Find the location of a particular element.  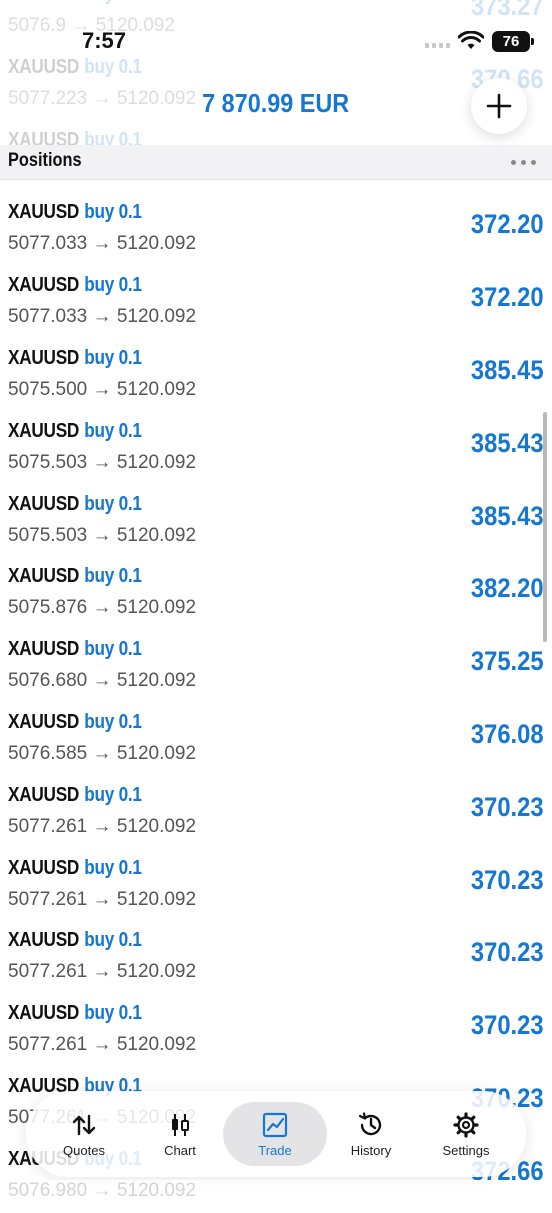

position-row: XAUUSD buy 0.1 5075.876 → 5120.092 382.20 is located at coordinates (276, 593).